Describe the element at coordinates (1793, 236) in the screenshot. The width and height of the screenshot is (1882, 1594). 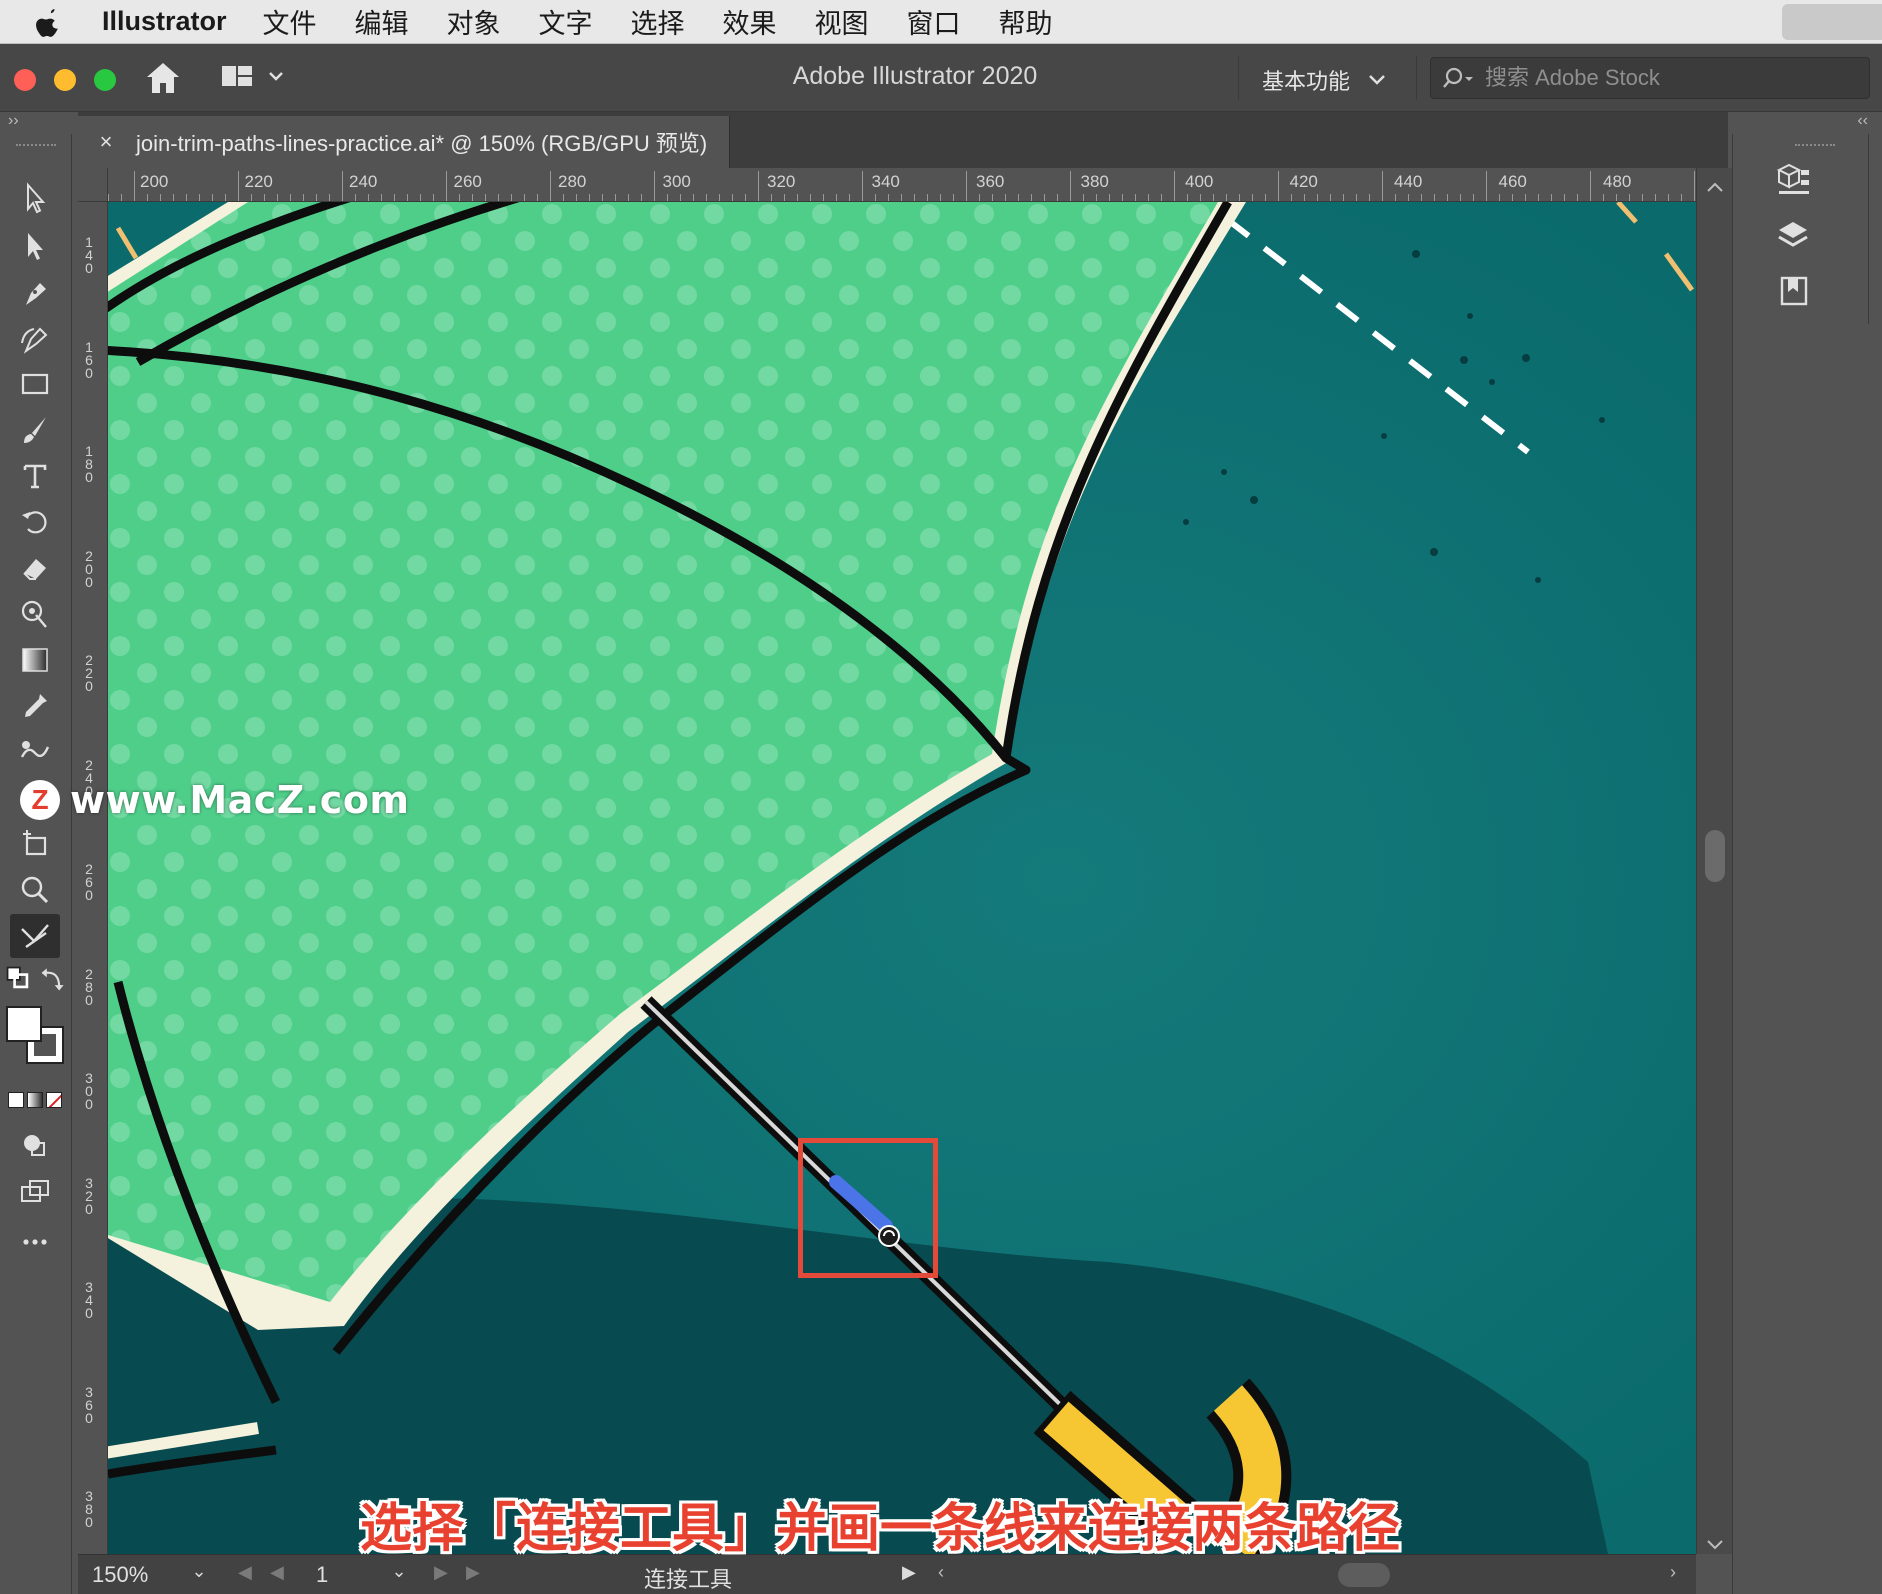
I see `layers-panel-icon` at that location.